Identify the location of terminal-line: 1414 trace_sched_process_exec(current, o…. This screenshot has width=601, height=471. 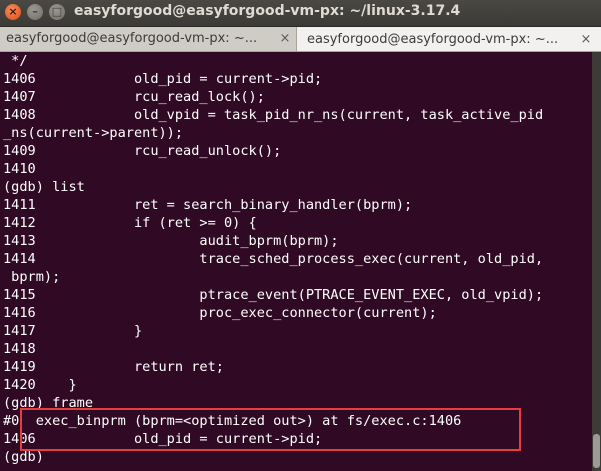
(273, 259).